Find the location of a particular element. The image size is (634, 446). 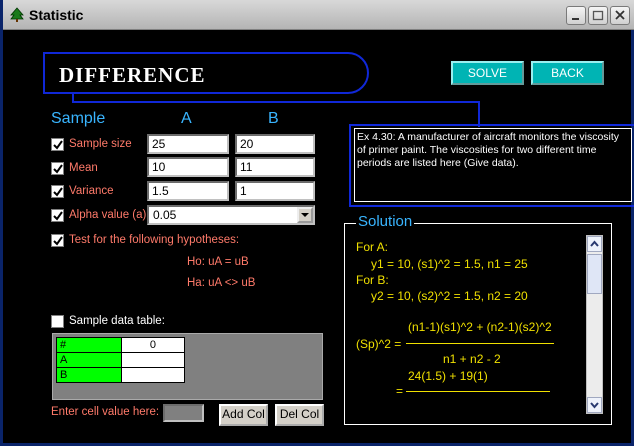

solution-scrollbar is located at coordinates (594, 324).